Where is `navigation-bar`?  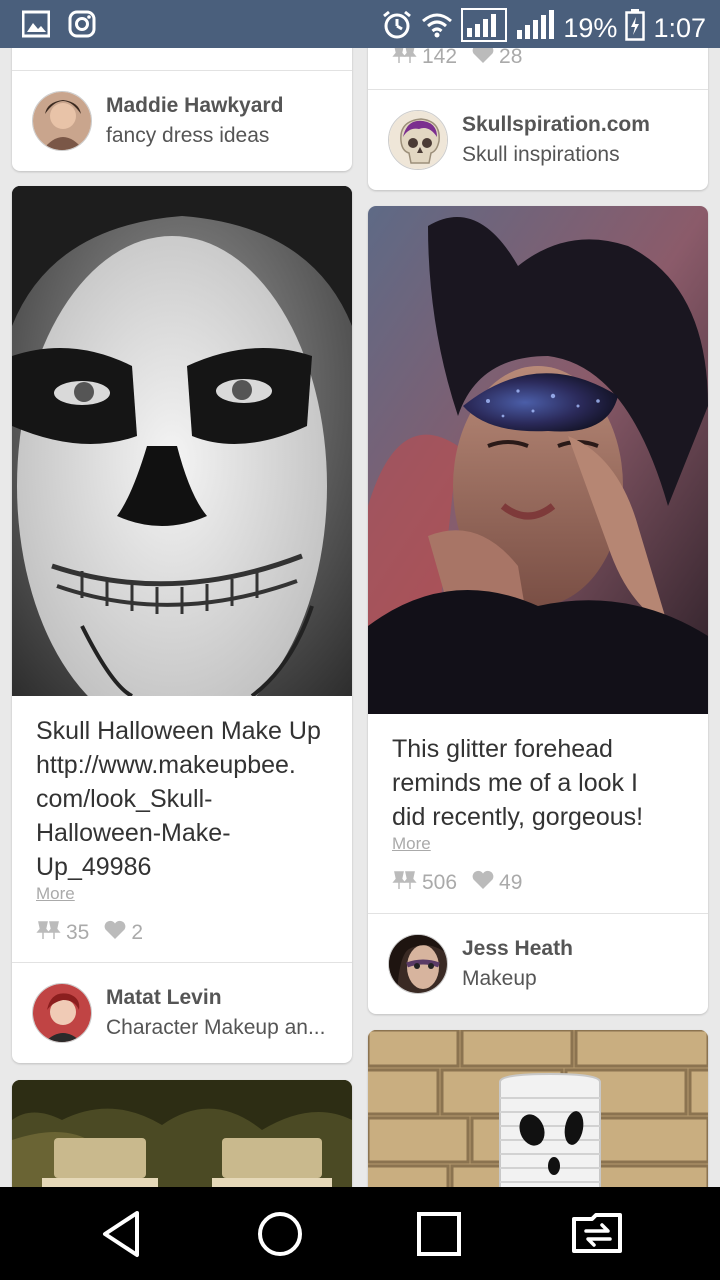 navigation-bar is located at coordinates (360, 1233).